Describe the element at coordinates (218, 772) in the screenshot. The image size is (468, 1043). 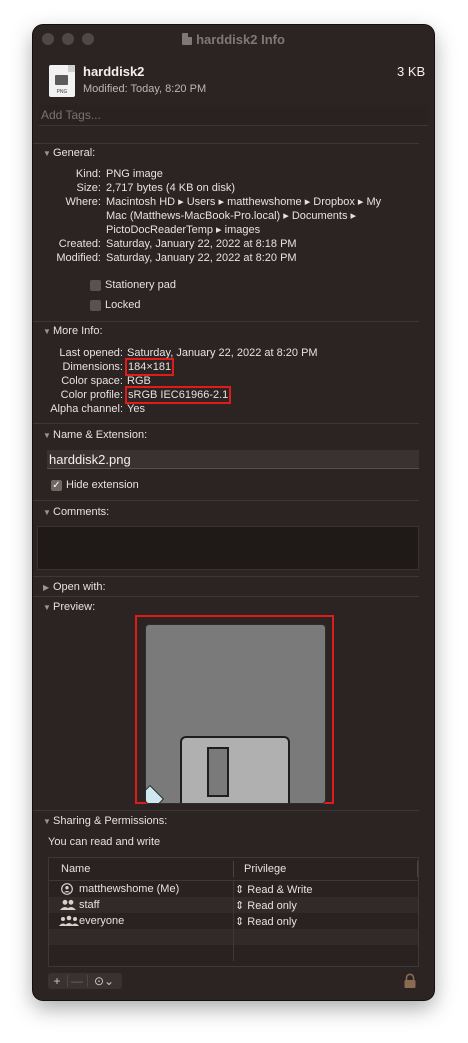
I see `disk-slot` at that location.